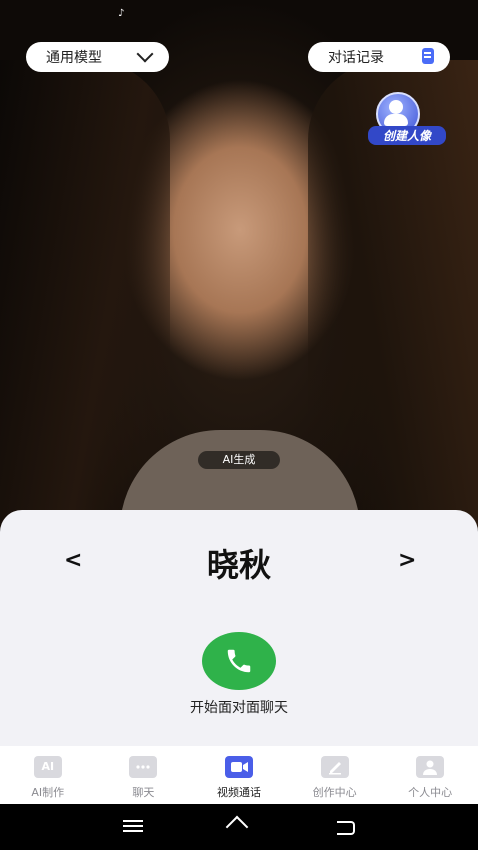 The width and height of the screenshot is (478, 850). Describe the element at coordinates (239, 460) in the screenshot. I see `ai-generated-tag: AI生成` at that location.